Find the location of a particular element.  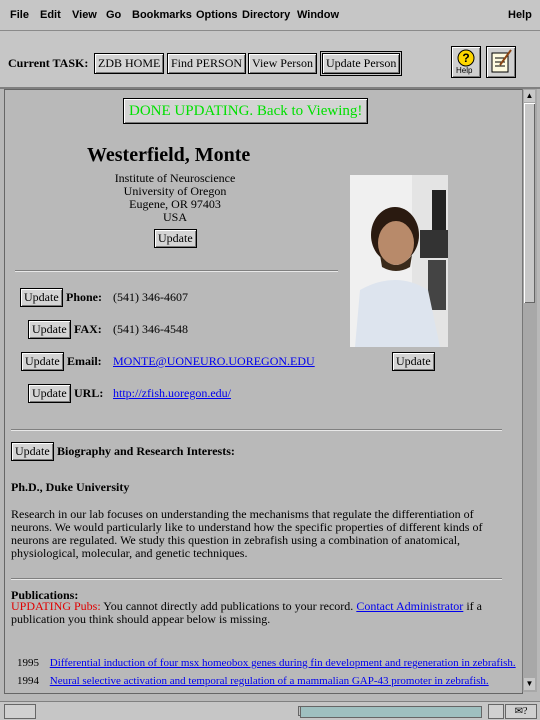

scroll-down-arrow-icon: ▼ is located at coordinates (529, 684).